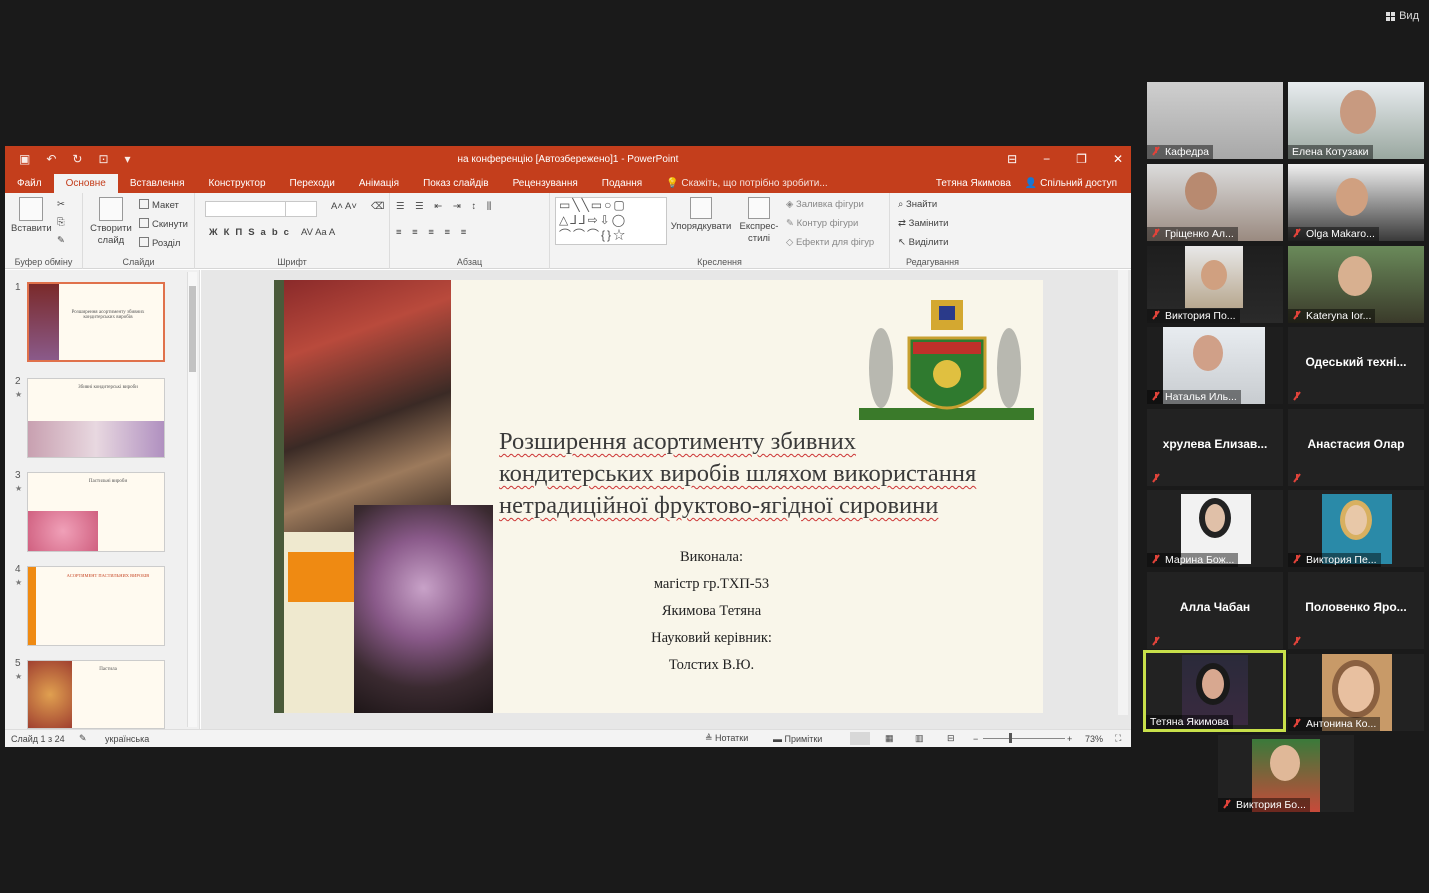  Describe the element at coordinates (96, 694) in the screenshot. I see `slide-thumbnail: Пастила` at that location.